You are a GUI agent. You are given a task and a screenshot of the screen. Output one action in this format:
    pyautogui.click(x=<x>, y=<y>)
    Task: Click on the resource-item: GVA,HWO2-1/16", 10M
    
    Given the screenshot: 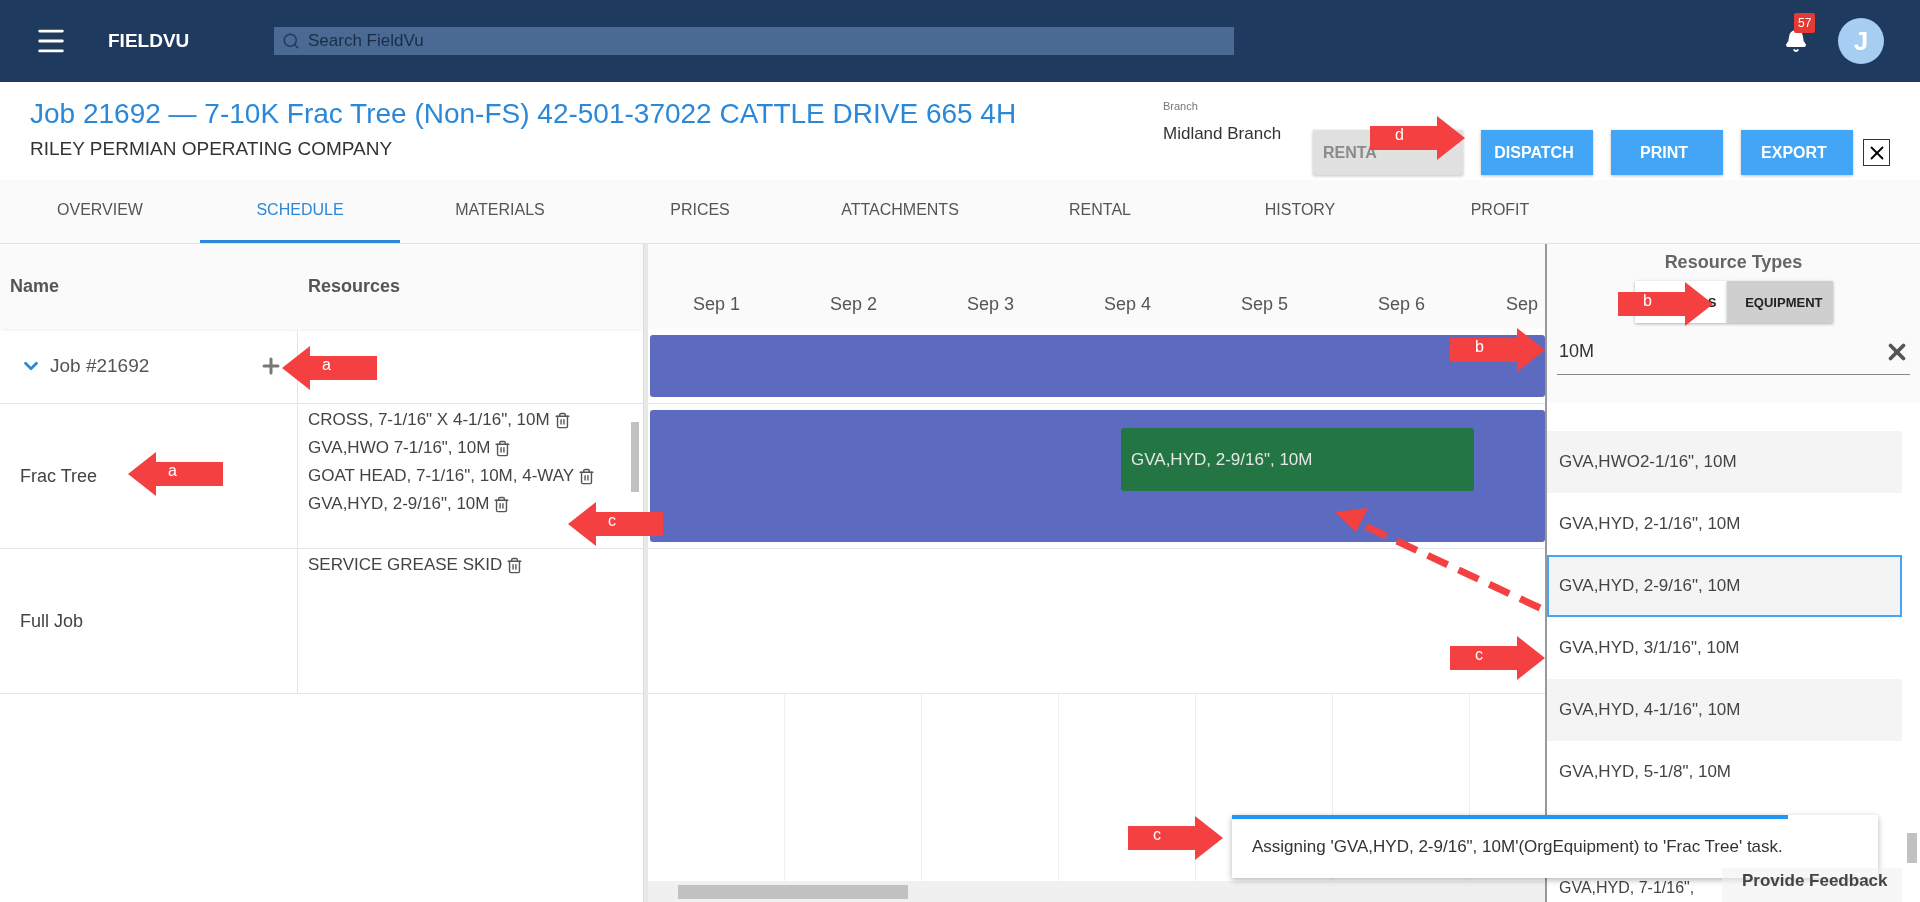 What is the action you would take?
    pyautogui.click(x=1724, y=462)
    